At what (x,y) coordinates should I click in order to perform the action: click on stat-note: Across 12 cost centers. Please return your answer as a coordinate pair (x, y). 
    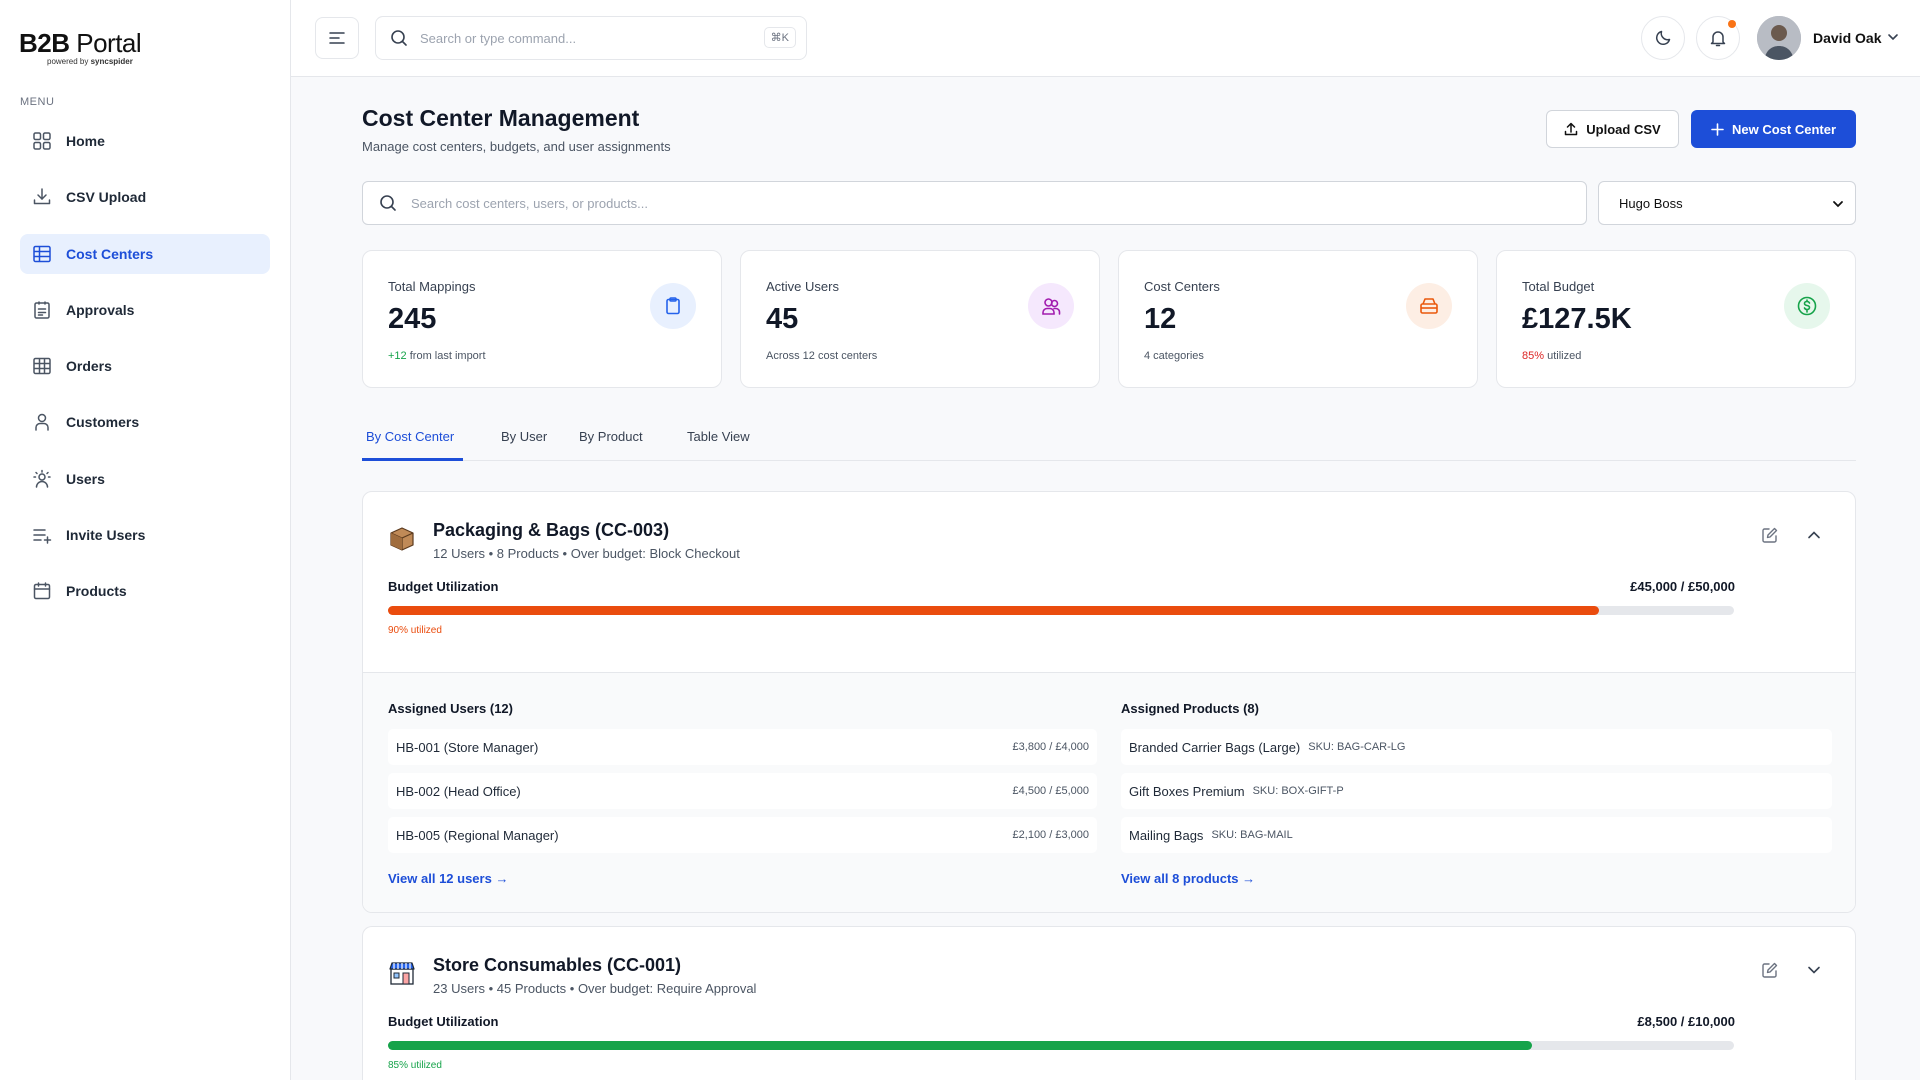
    Looking at the image, I should click on (821, 356).